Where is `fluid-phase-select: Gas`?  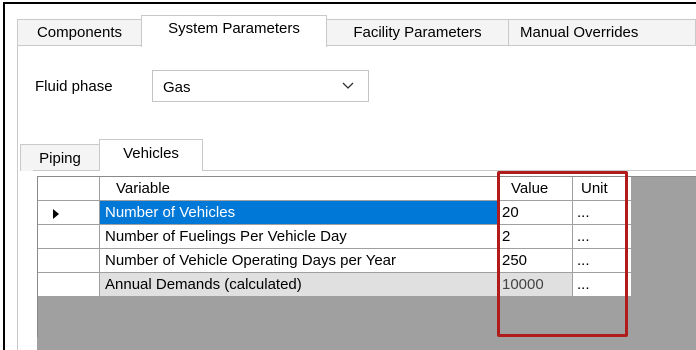
fluid-phase-select: Gas is located at coordinates (260, 86).